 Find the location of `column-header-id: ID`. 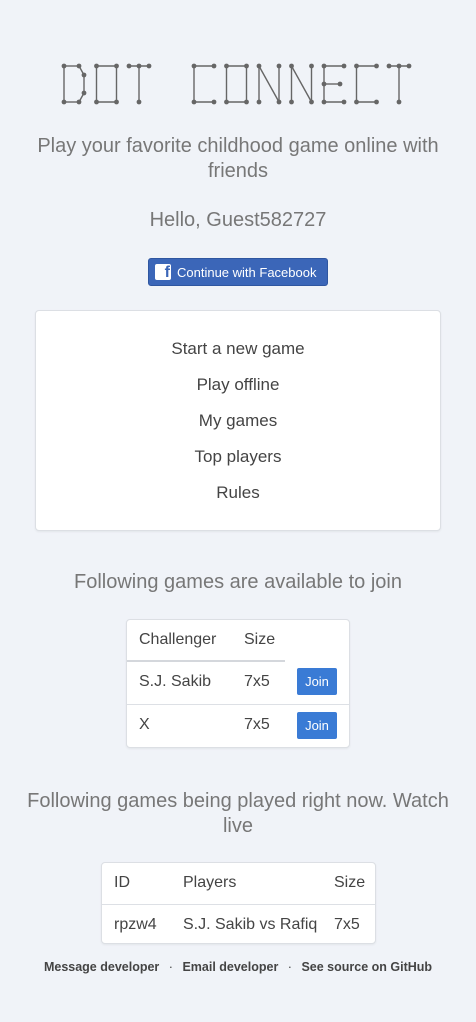

column-header-id: ID is located at coordinates (122, 882).